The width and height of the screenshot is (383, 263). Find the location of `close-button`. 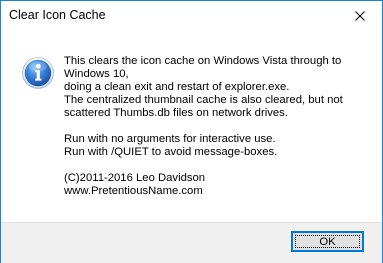

close-button is located at coordinates (359, 16).